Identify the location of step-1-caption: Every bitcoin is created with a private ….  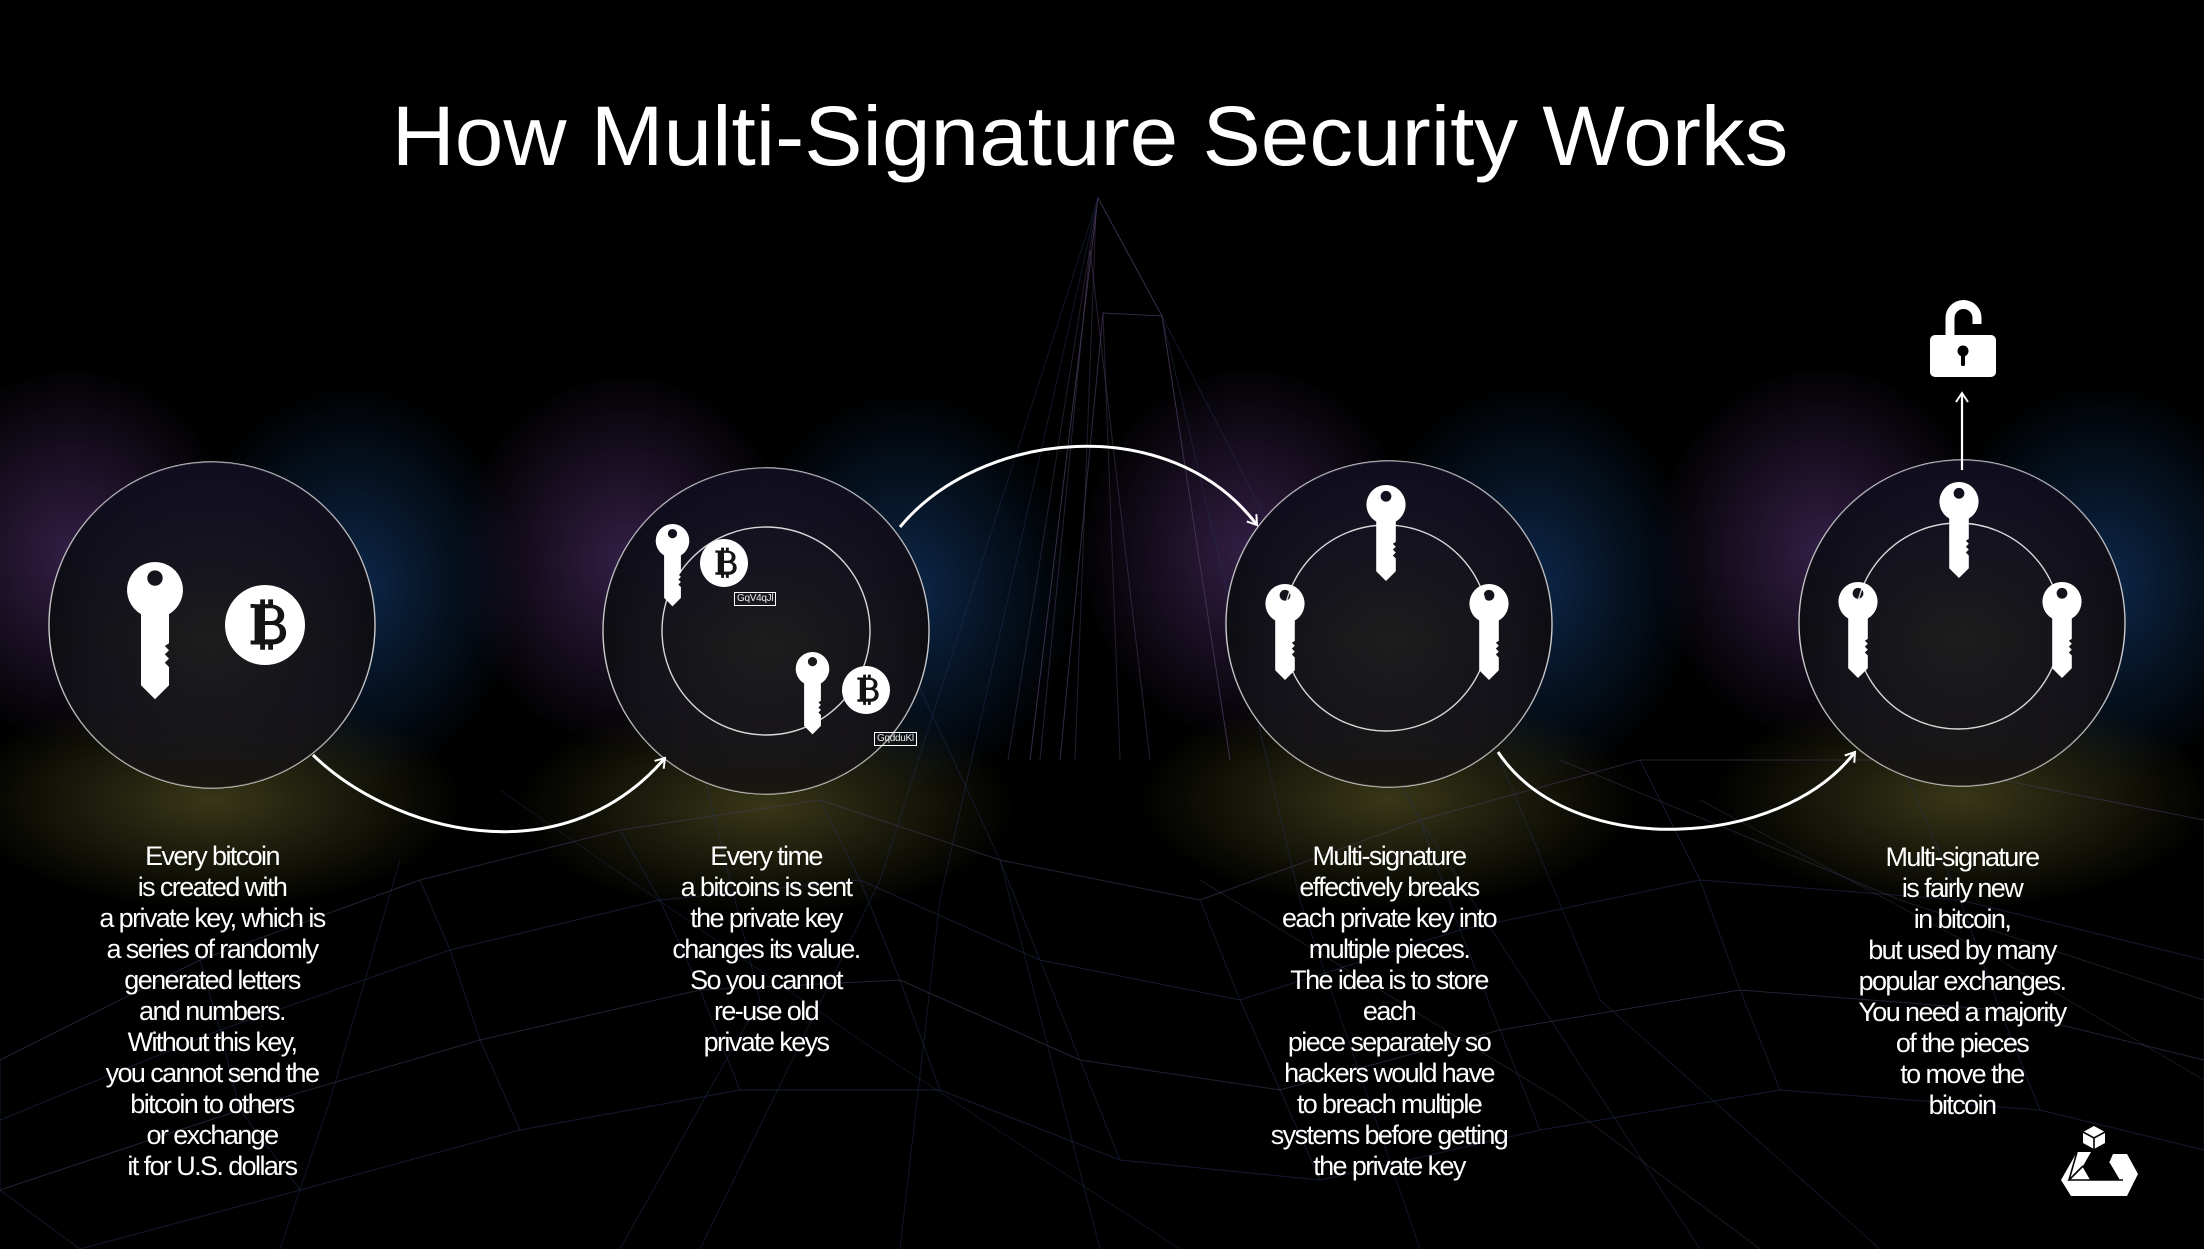
(212, 1011).